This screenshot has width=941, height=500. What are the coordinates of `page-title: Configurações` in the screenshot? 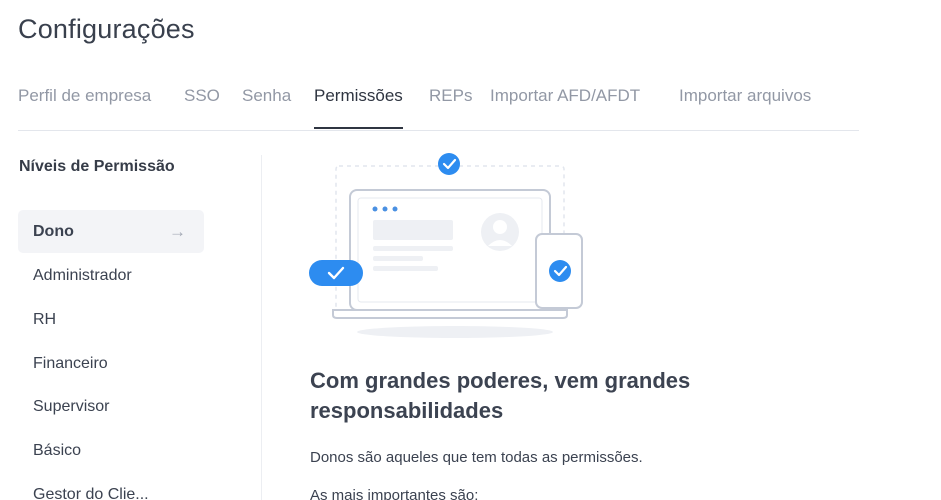 It's located at (106, 29).